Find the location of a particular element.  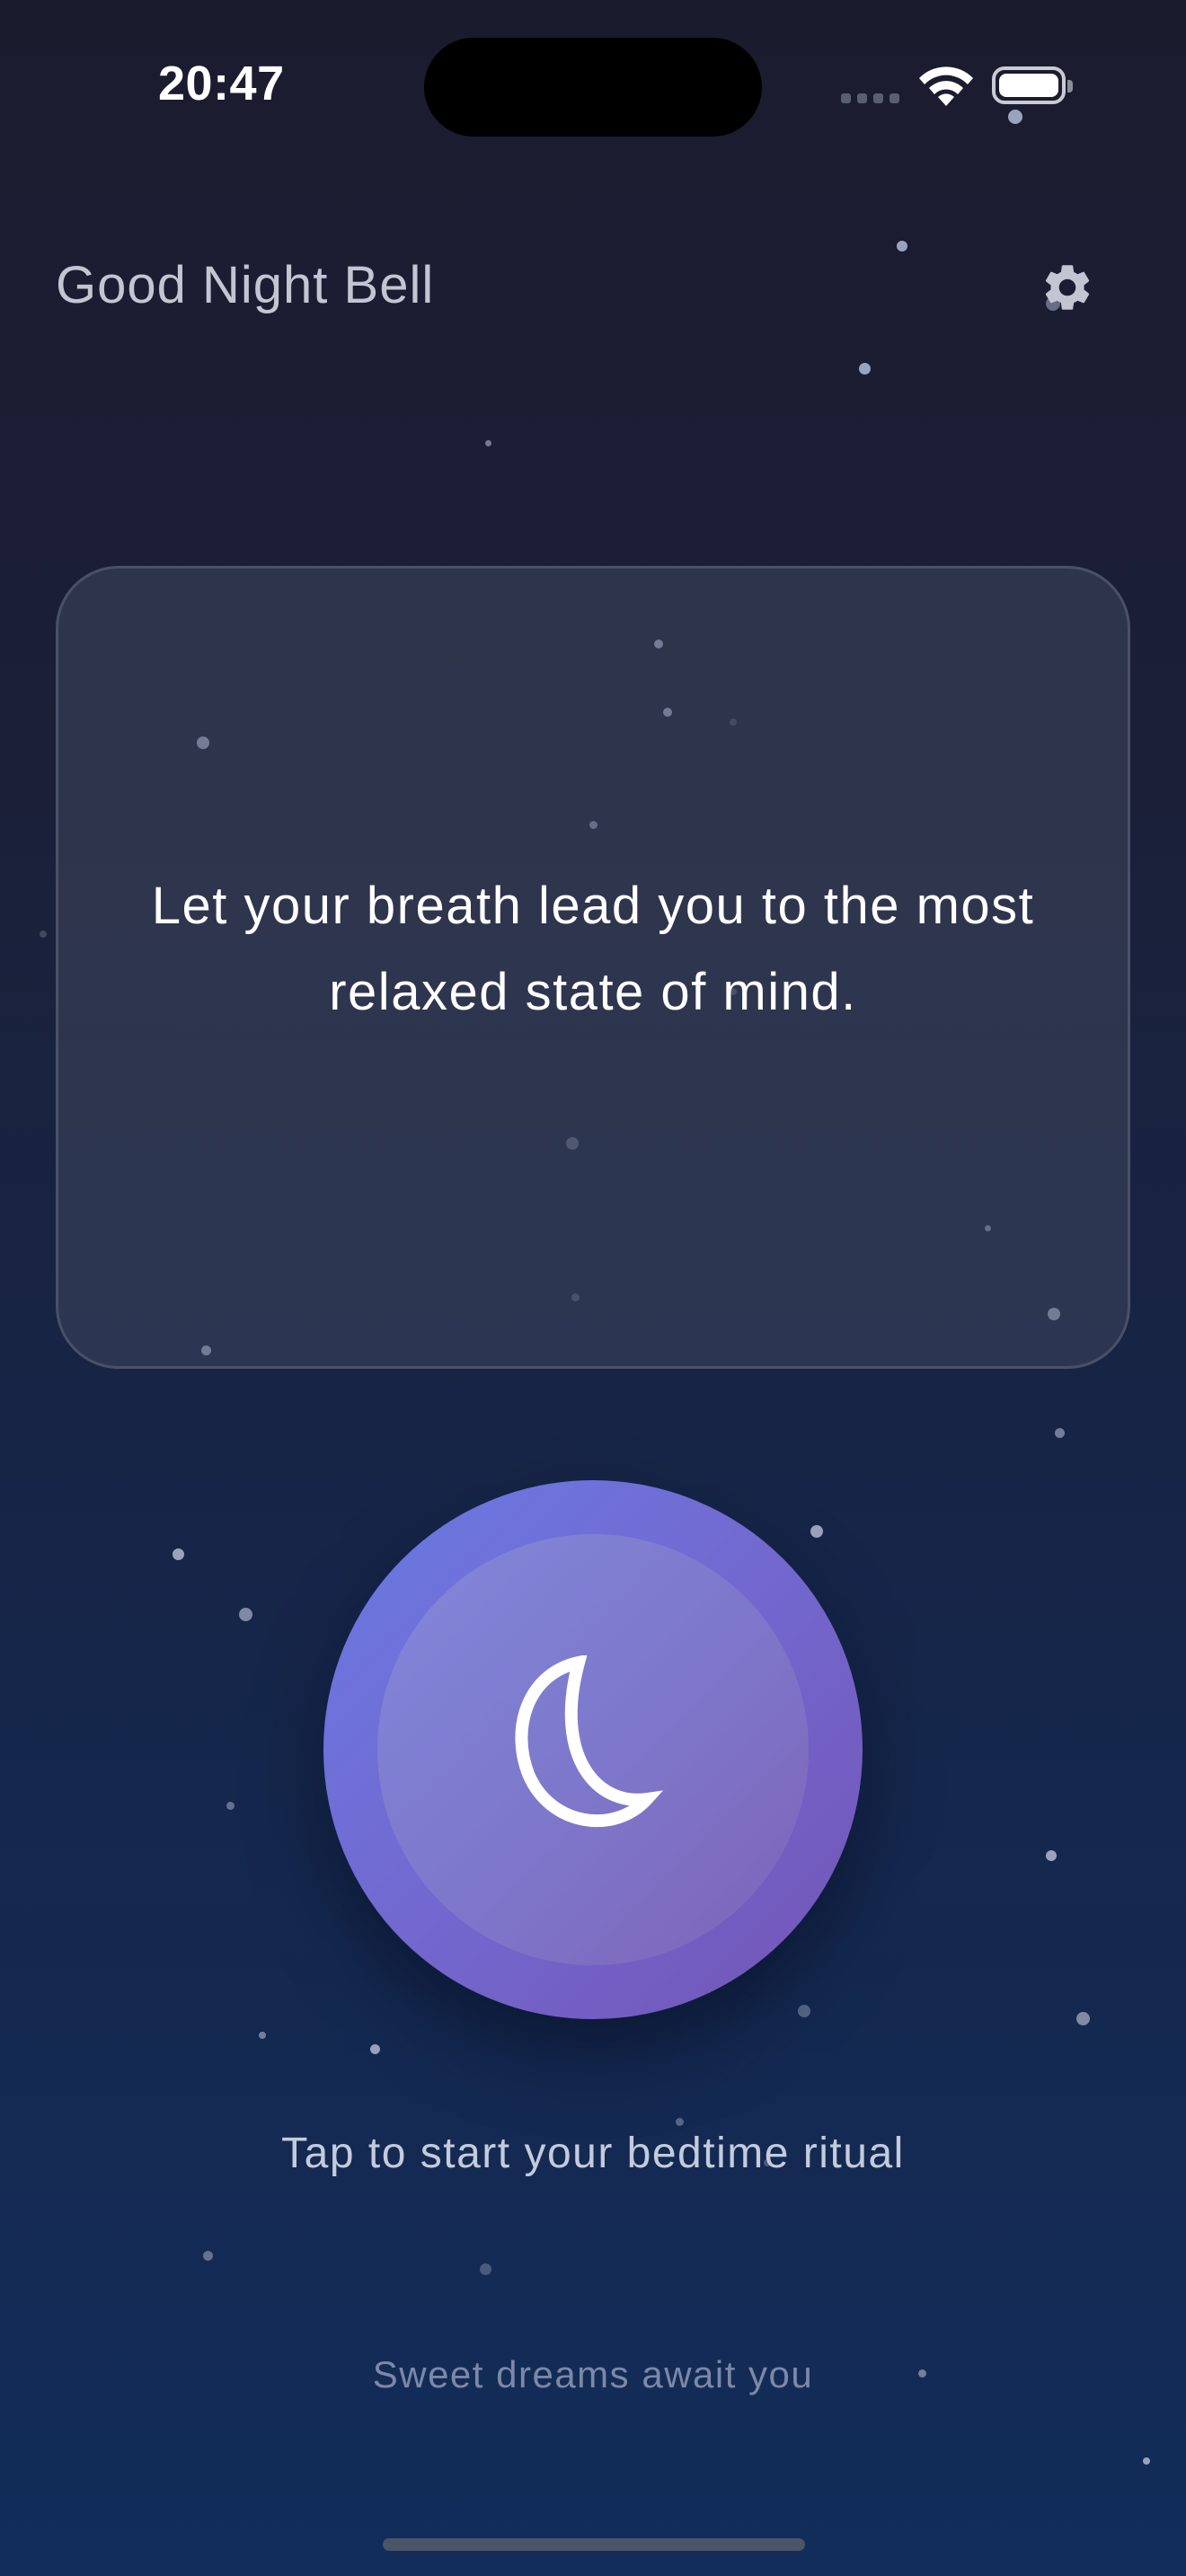

home-indicator is located at coordinates (594, 2544).